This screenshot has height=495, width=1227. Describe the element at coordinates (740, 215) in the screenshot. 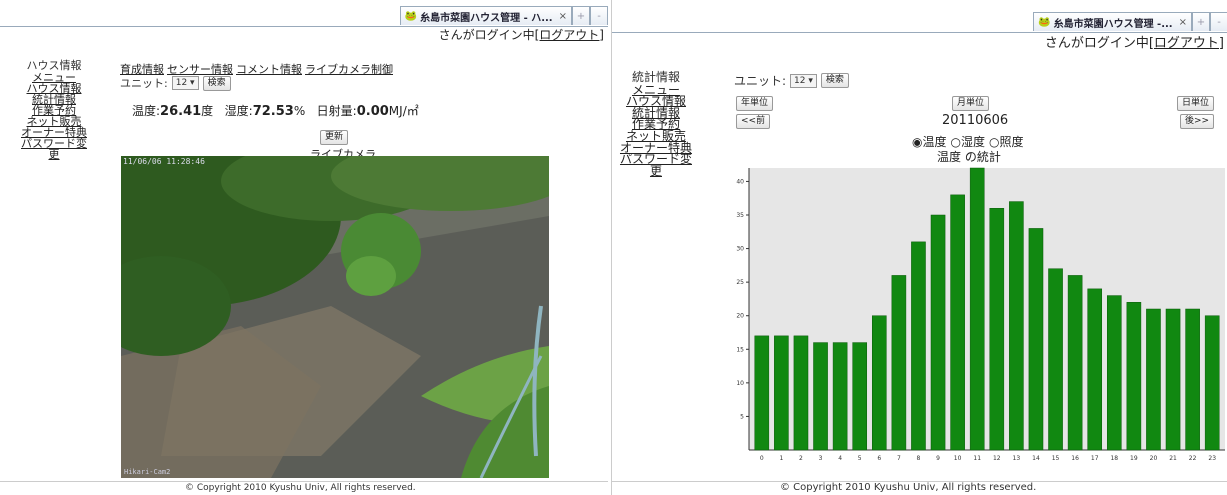

I see `y-tick-label: 35` at that location.